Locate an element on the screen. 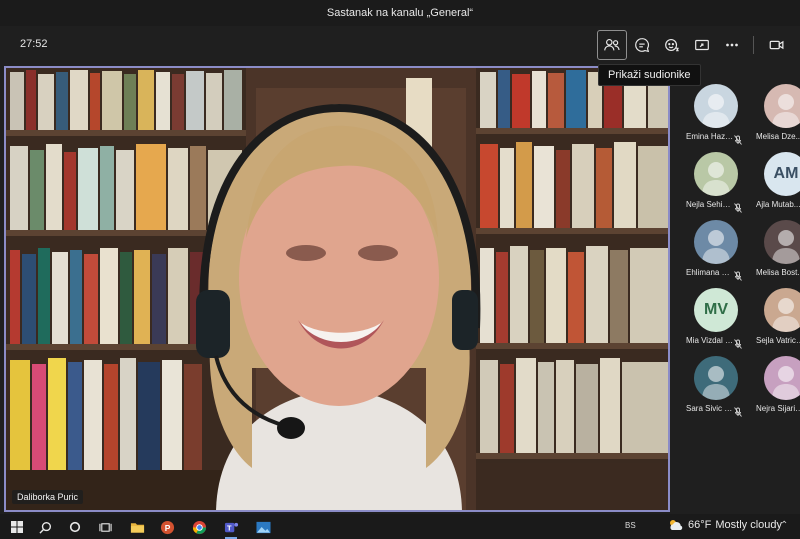  teams-icon: T is located at coordinates (231, 527).